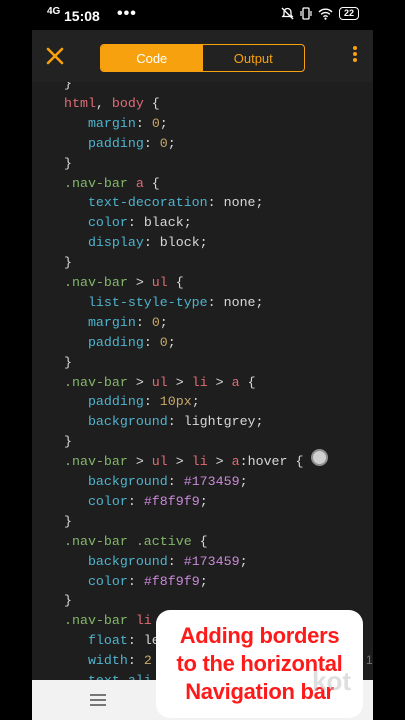 The image size is (405, 720). Describe the element at coordinates (369, 660) in the screenshot. I see `side-mark: 1` at that location.